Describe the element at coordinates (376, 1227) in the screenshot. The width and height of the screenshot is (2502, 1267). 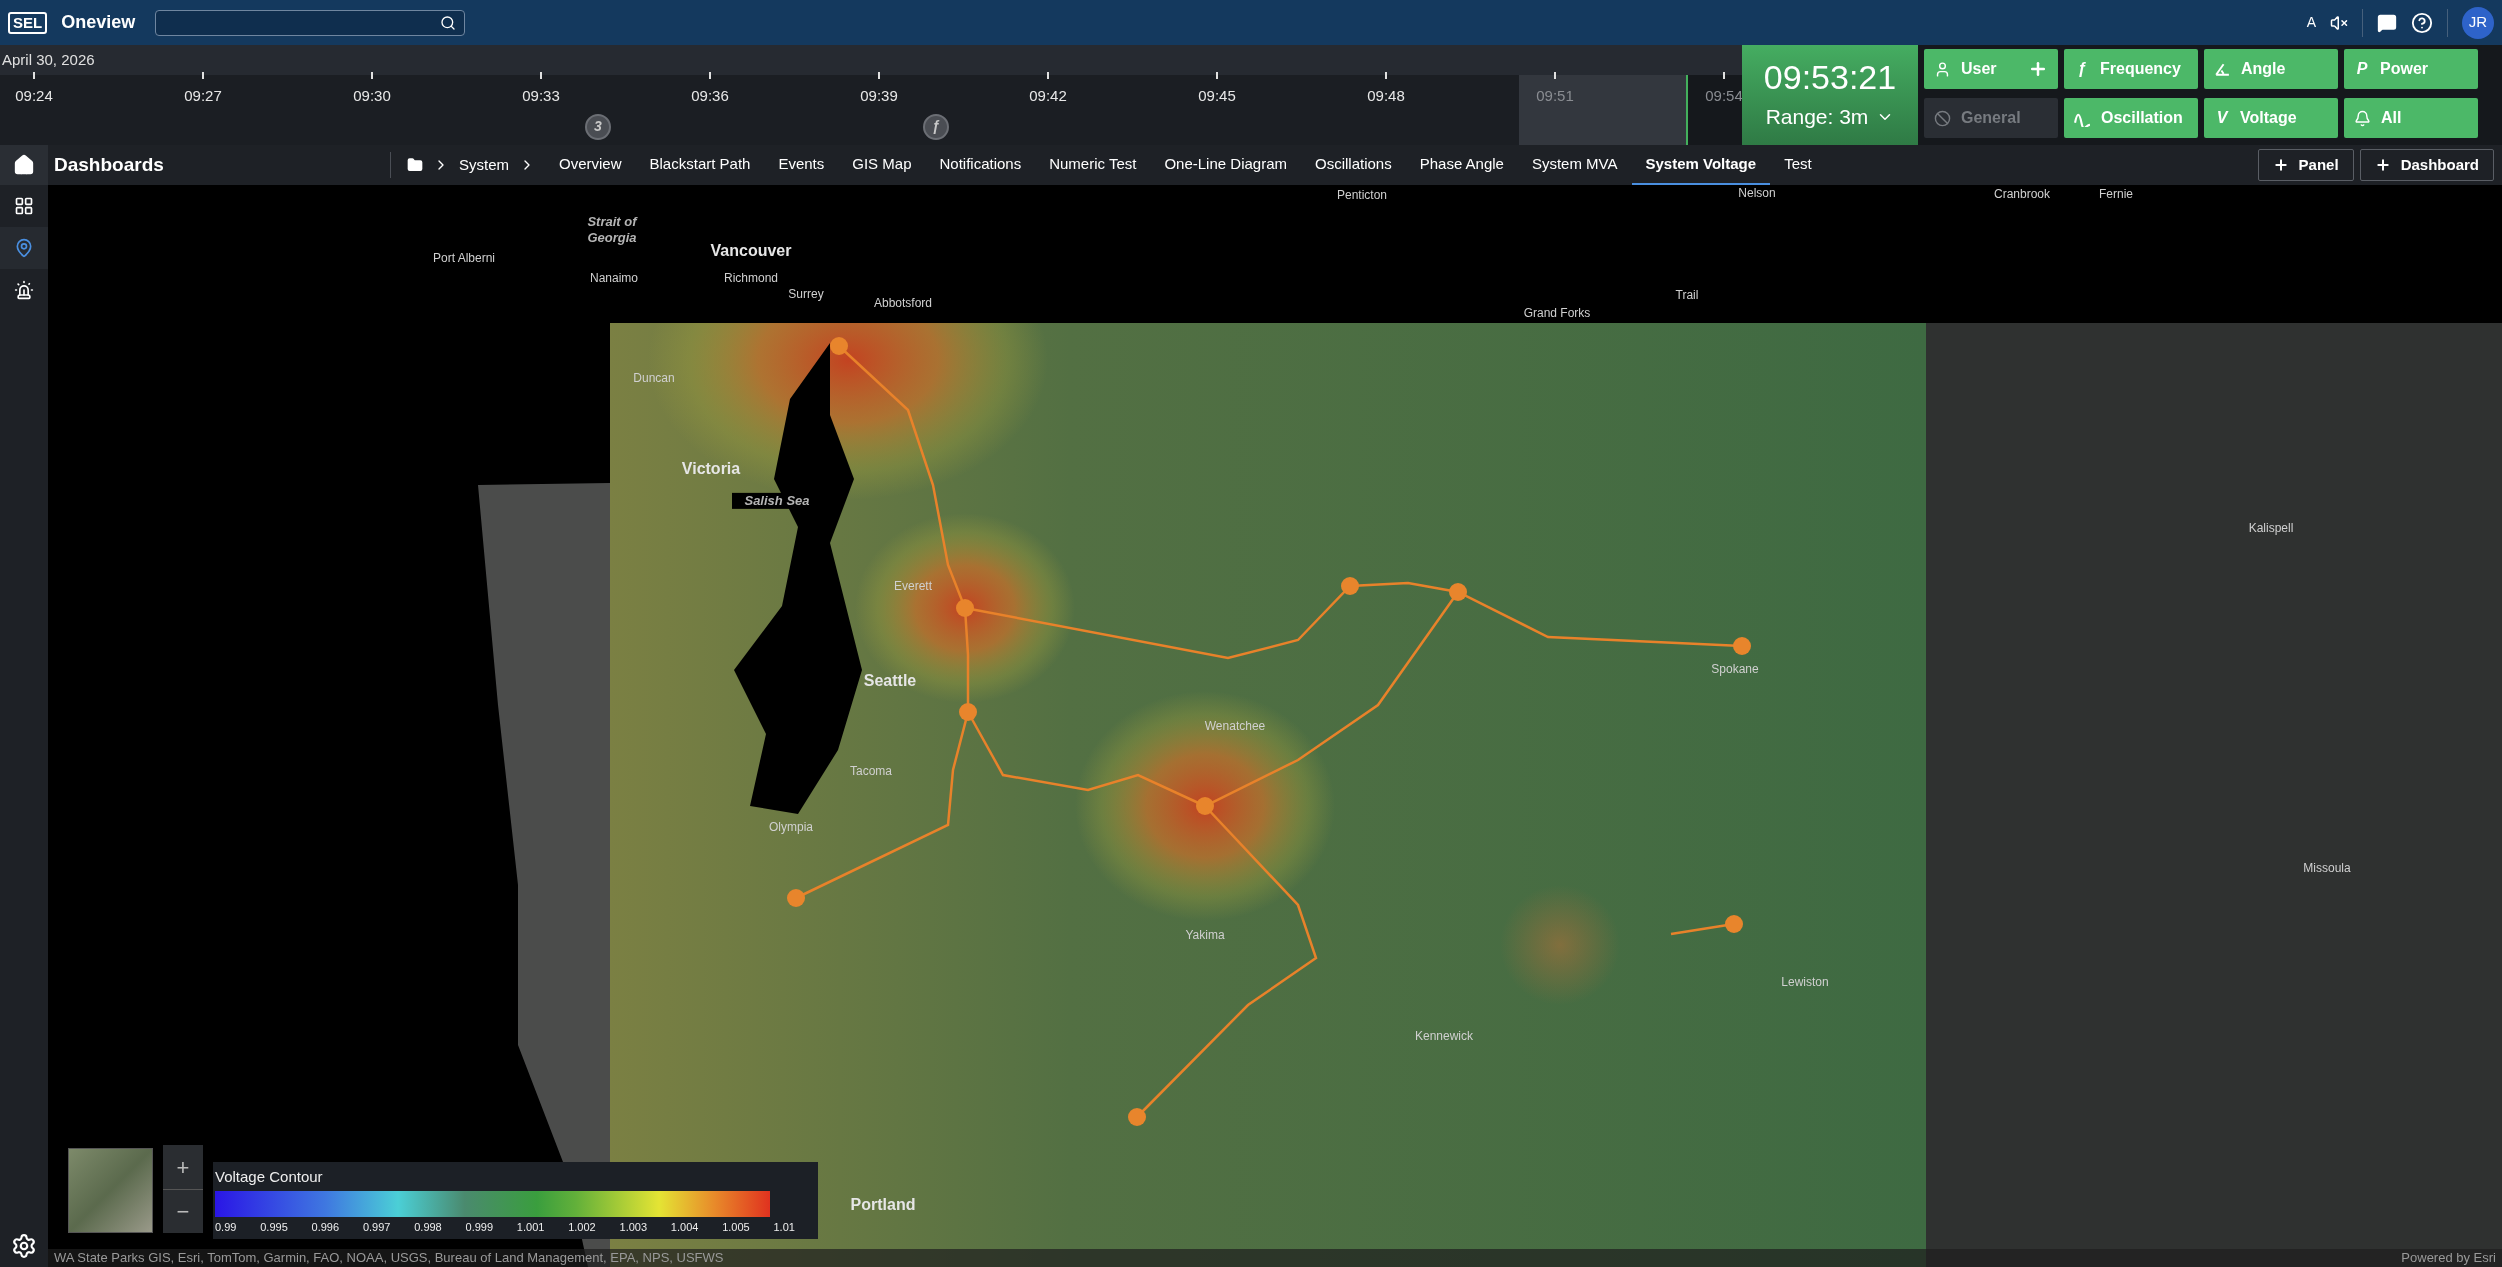
I see `legend-tick-label: 0.997` at that location.